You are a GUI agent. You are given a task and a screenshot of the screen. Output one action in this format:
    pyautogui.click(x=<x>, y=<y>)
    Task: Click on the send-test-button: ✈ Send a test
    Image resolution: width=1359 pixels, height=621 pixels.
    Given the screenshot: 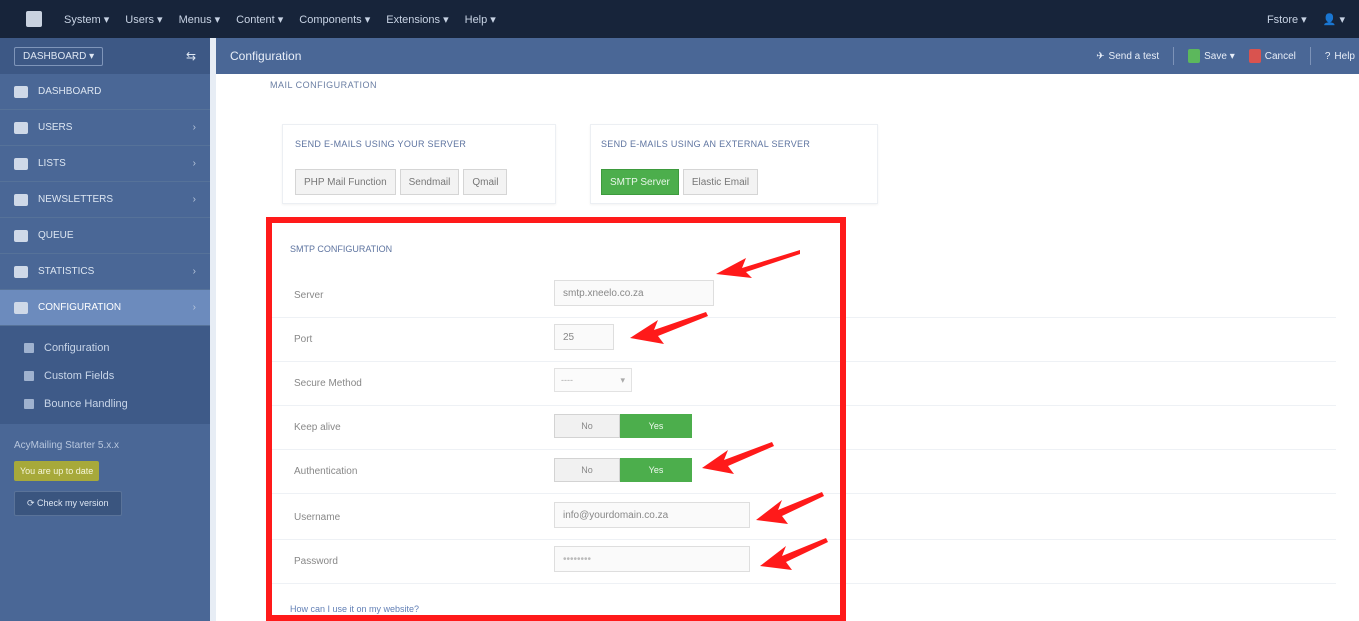 What is the action you would take?
    pyautogui.click(x=1127, y=56)
    